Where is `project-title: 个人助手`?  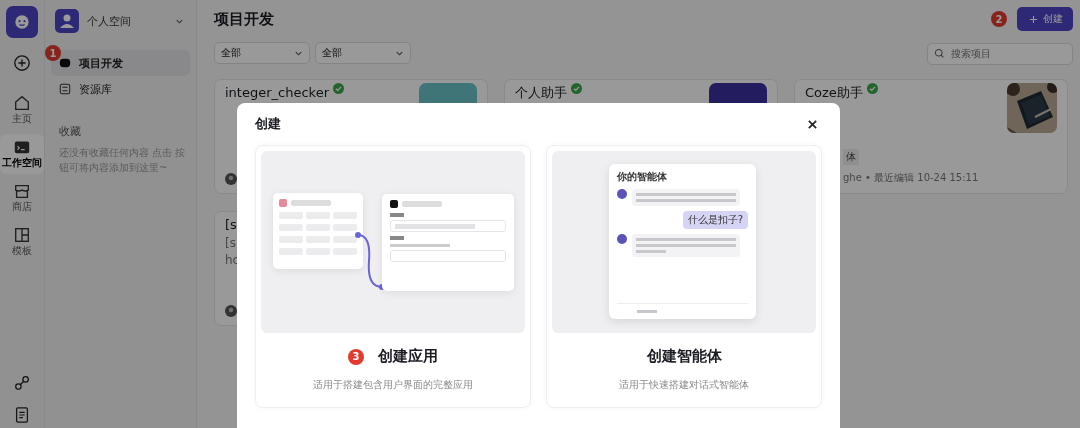
project-title: 个人助手 is located at coordinates (541, 93).